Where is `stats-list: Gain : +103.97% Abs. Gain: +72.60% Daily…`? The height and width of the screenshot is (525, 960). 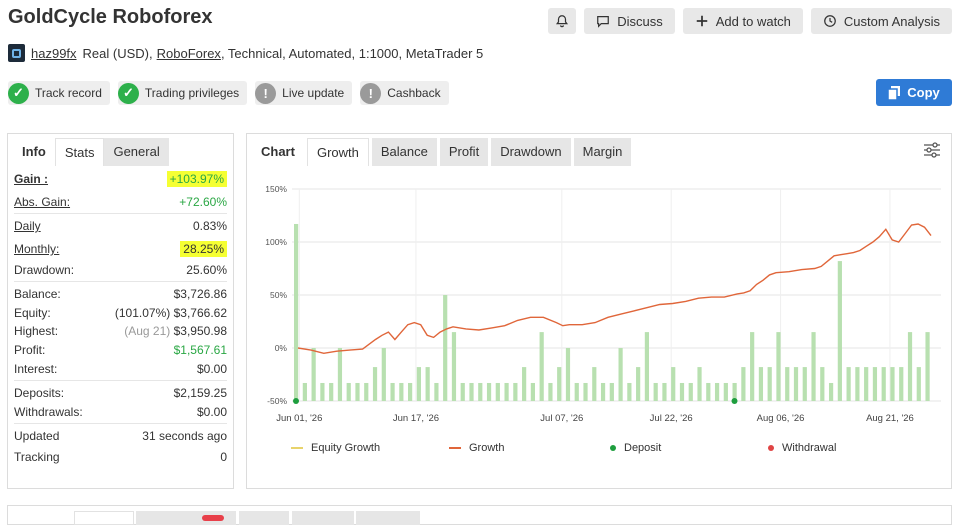 stats-list: Gain : +103.97% Abs. Gain: +72.60% Daily… is located at coordinates (120, 316).